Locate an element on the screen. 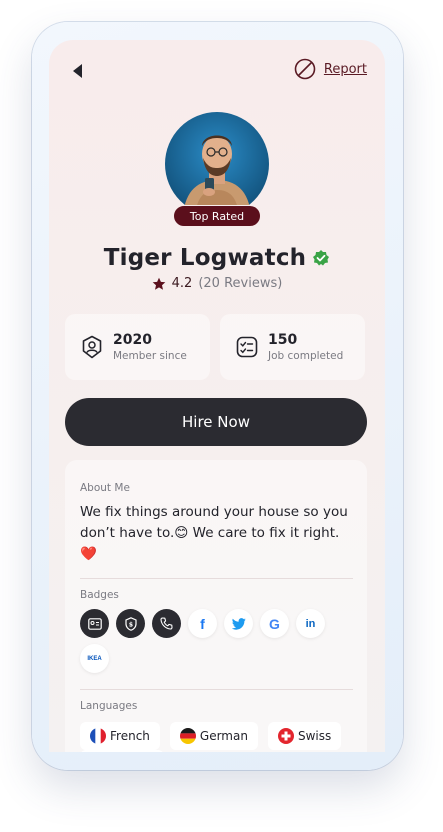 The image size is (443, 832). member-since-card: 2020 Member since is located at coordinates (137, 347).